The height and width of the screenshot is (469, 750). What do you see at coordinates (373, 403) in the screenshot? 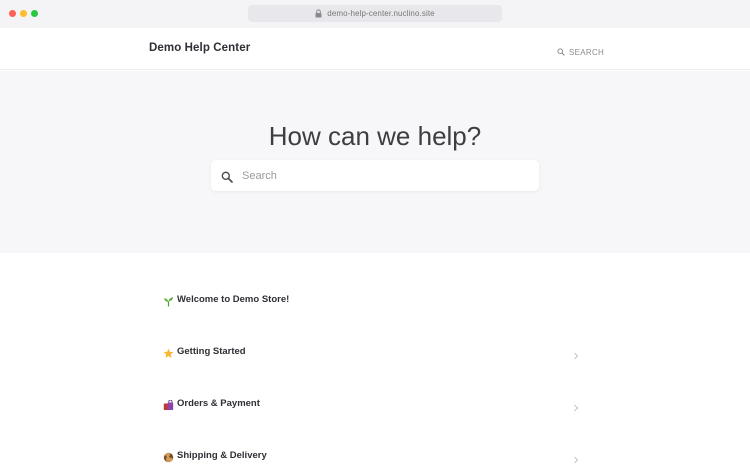
I see `topic-orders-payment: Orders & Payment` at bounding box center [373, 403].